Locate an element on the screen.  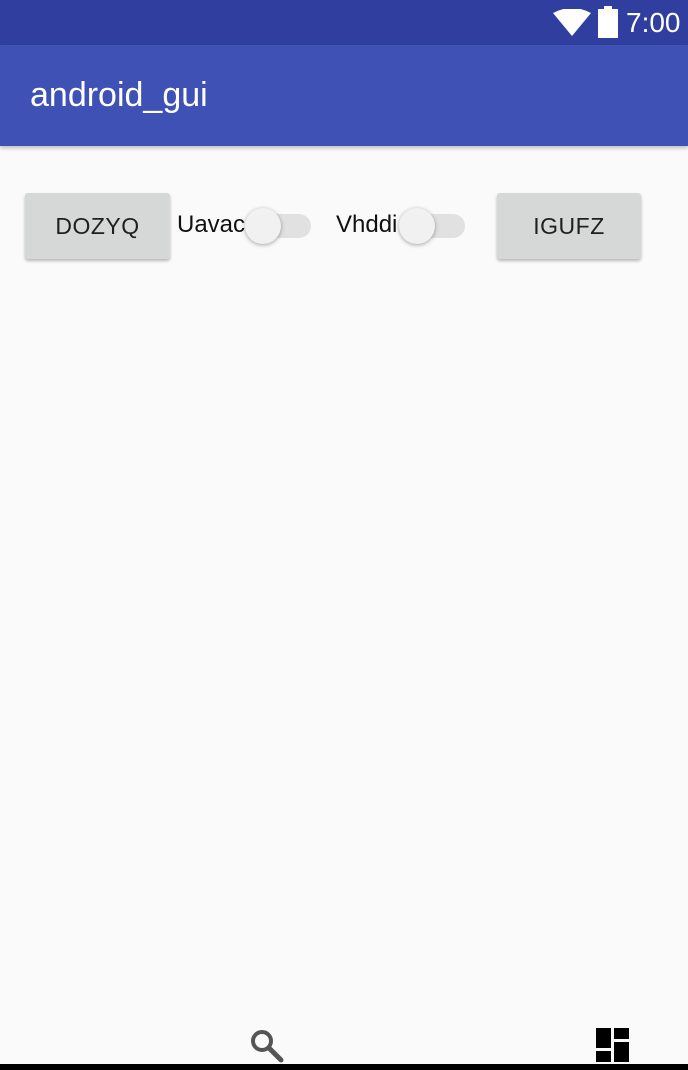
status-bar: 7:00 is located at coordinates (344, 22).